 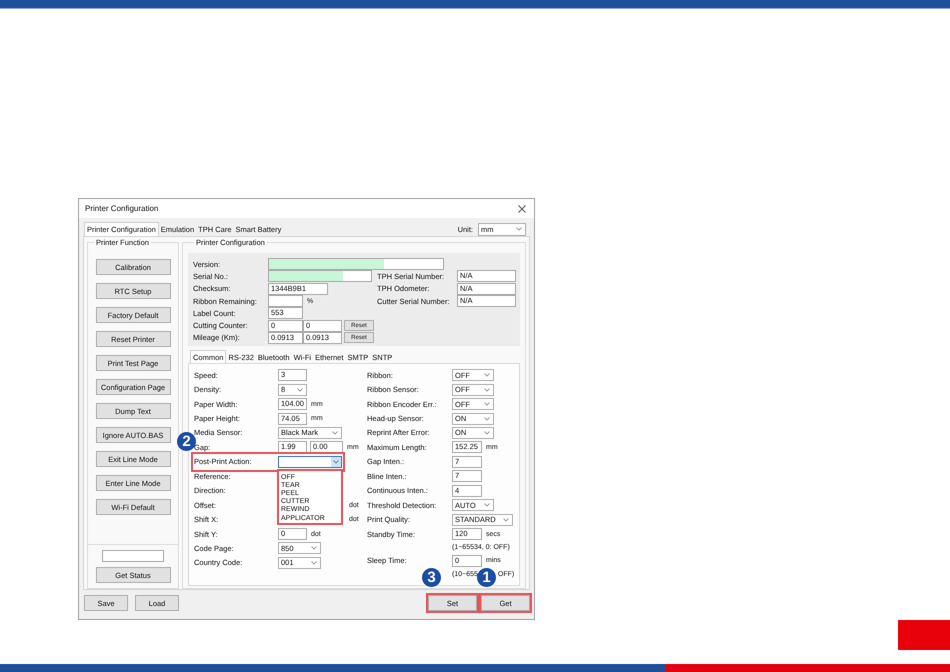 What do you see at coordinates (121, 208) in the screenshot?
I see `window-title: Printer Configuration` at bounding box center [121, 208].